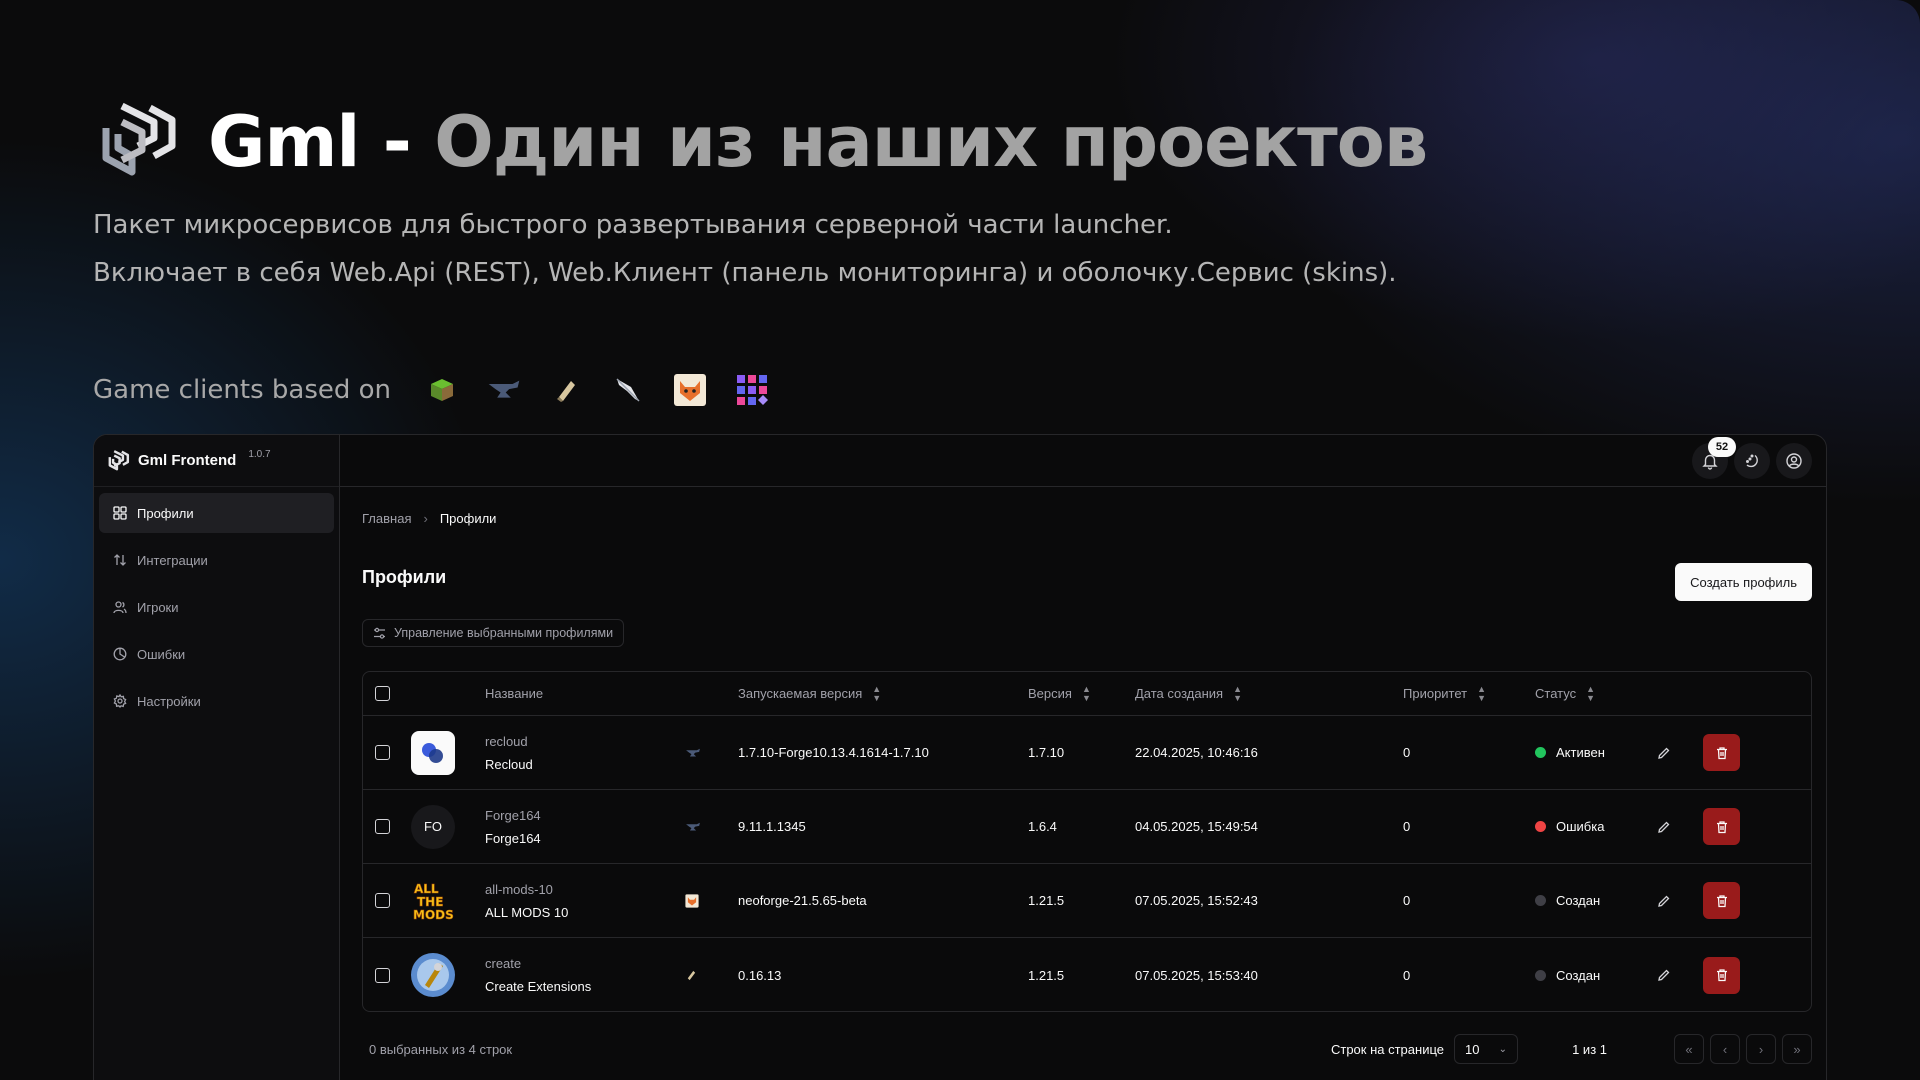 Image resolution: width=1920 pixels, height=1080 pixels. What do you see at coordinates (1570, 752) in the screenshot?
I see `status-cell: Активен` at bounding box center [1570, 752].